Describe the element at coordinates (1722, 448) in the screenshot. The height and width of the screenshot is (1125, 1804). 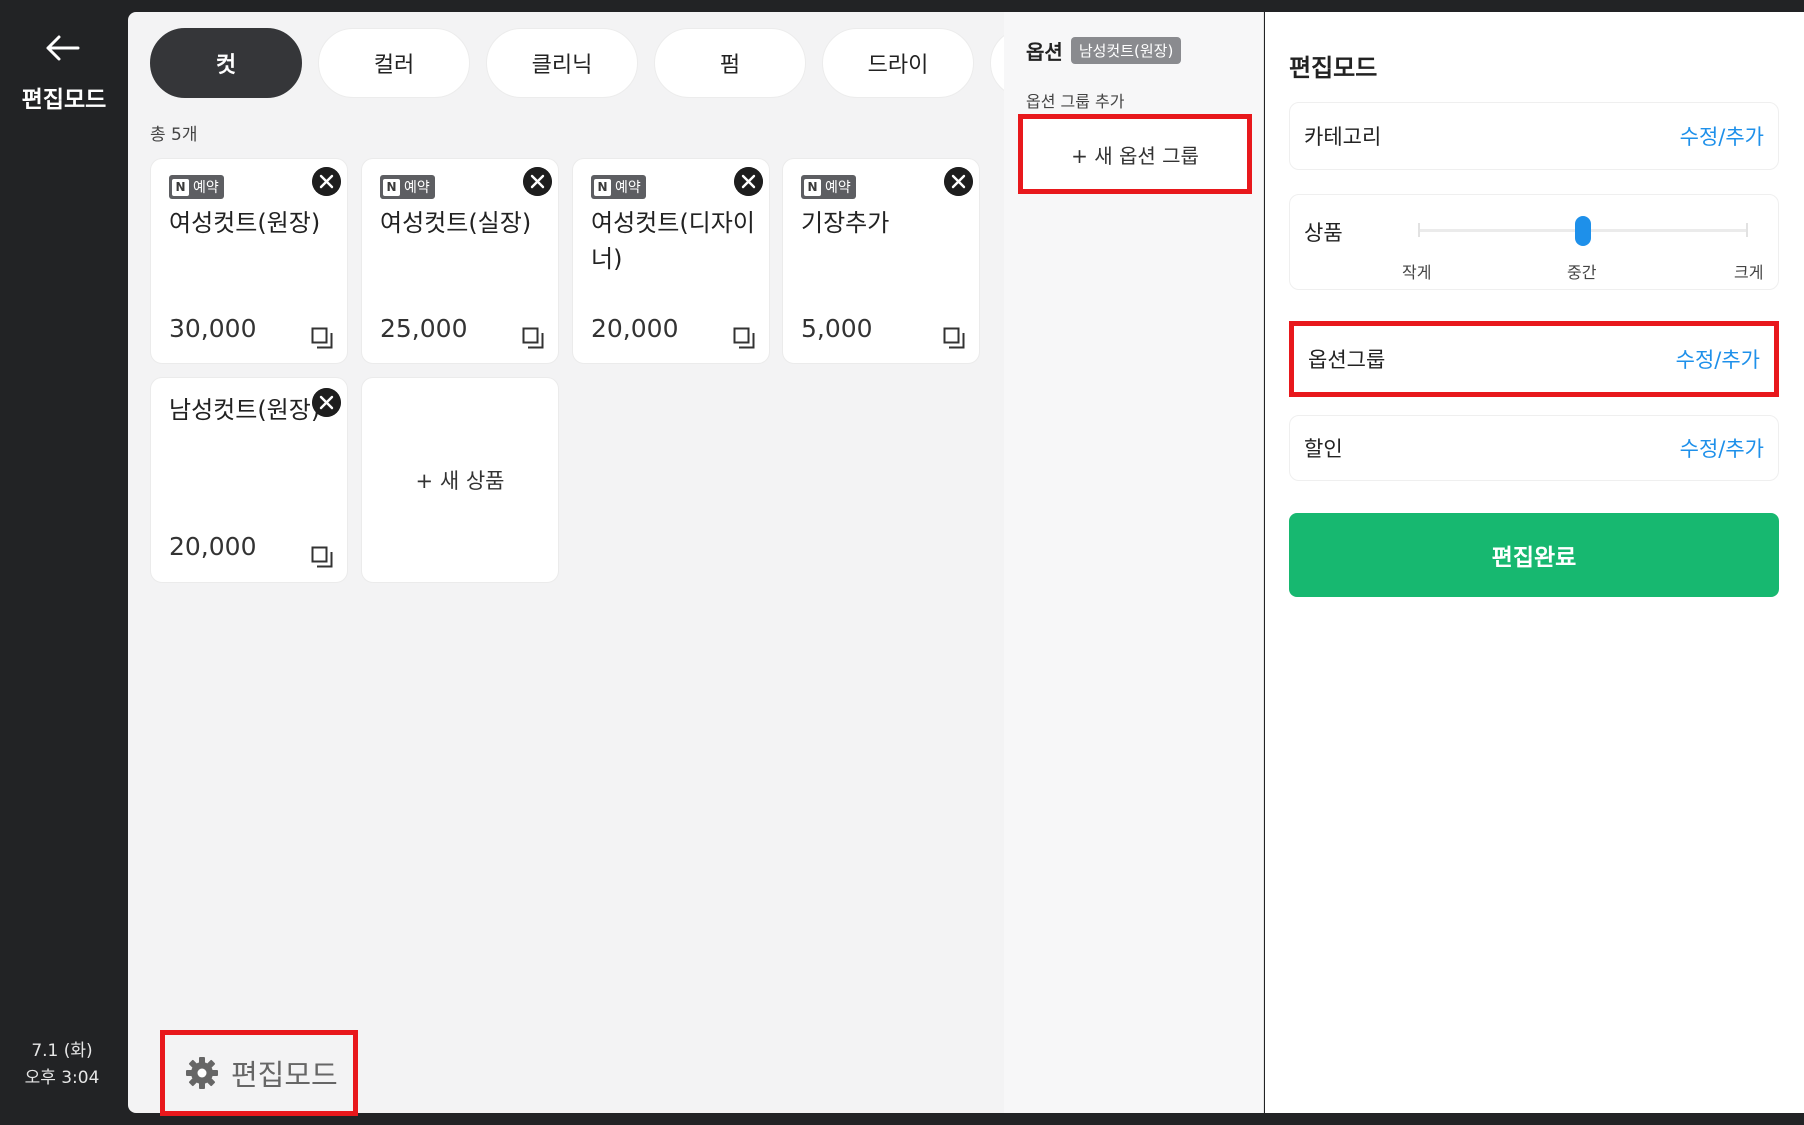
I see `discount-edit-link: 수정/추가` at that location.